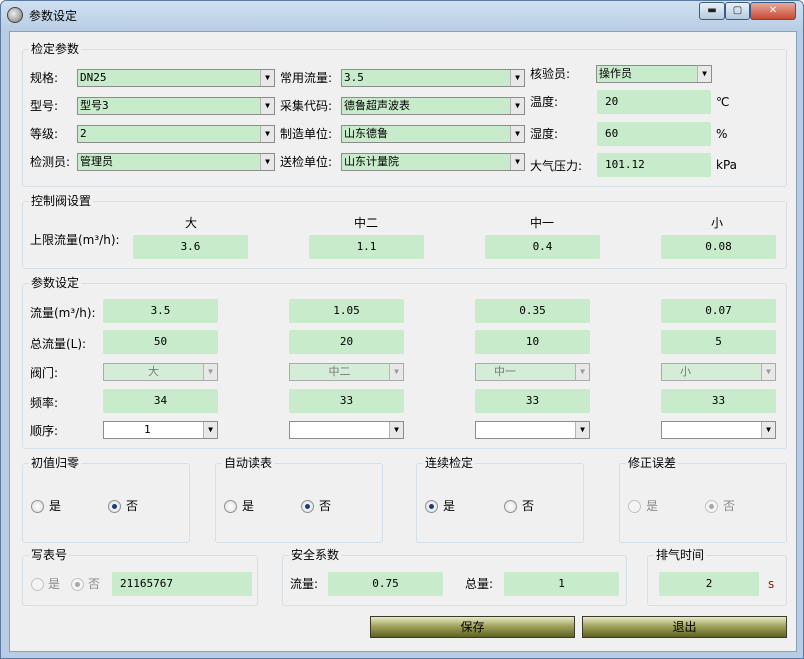 Image resolution: width=804 pixels, height=659 pixels. Describe the element at coordinates (712, 11) in the screenshot. I see `minimize-button: ▬` at that location.